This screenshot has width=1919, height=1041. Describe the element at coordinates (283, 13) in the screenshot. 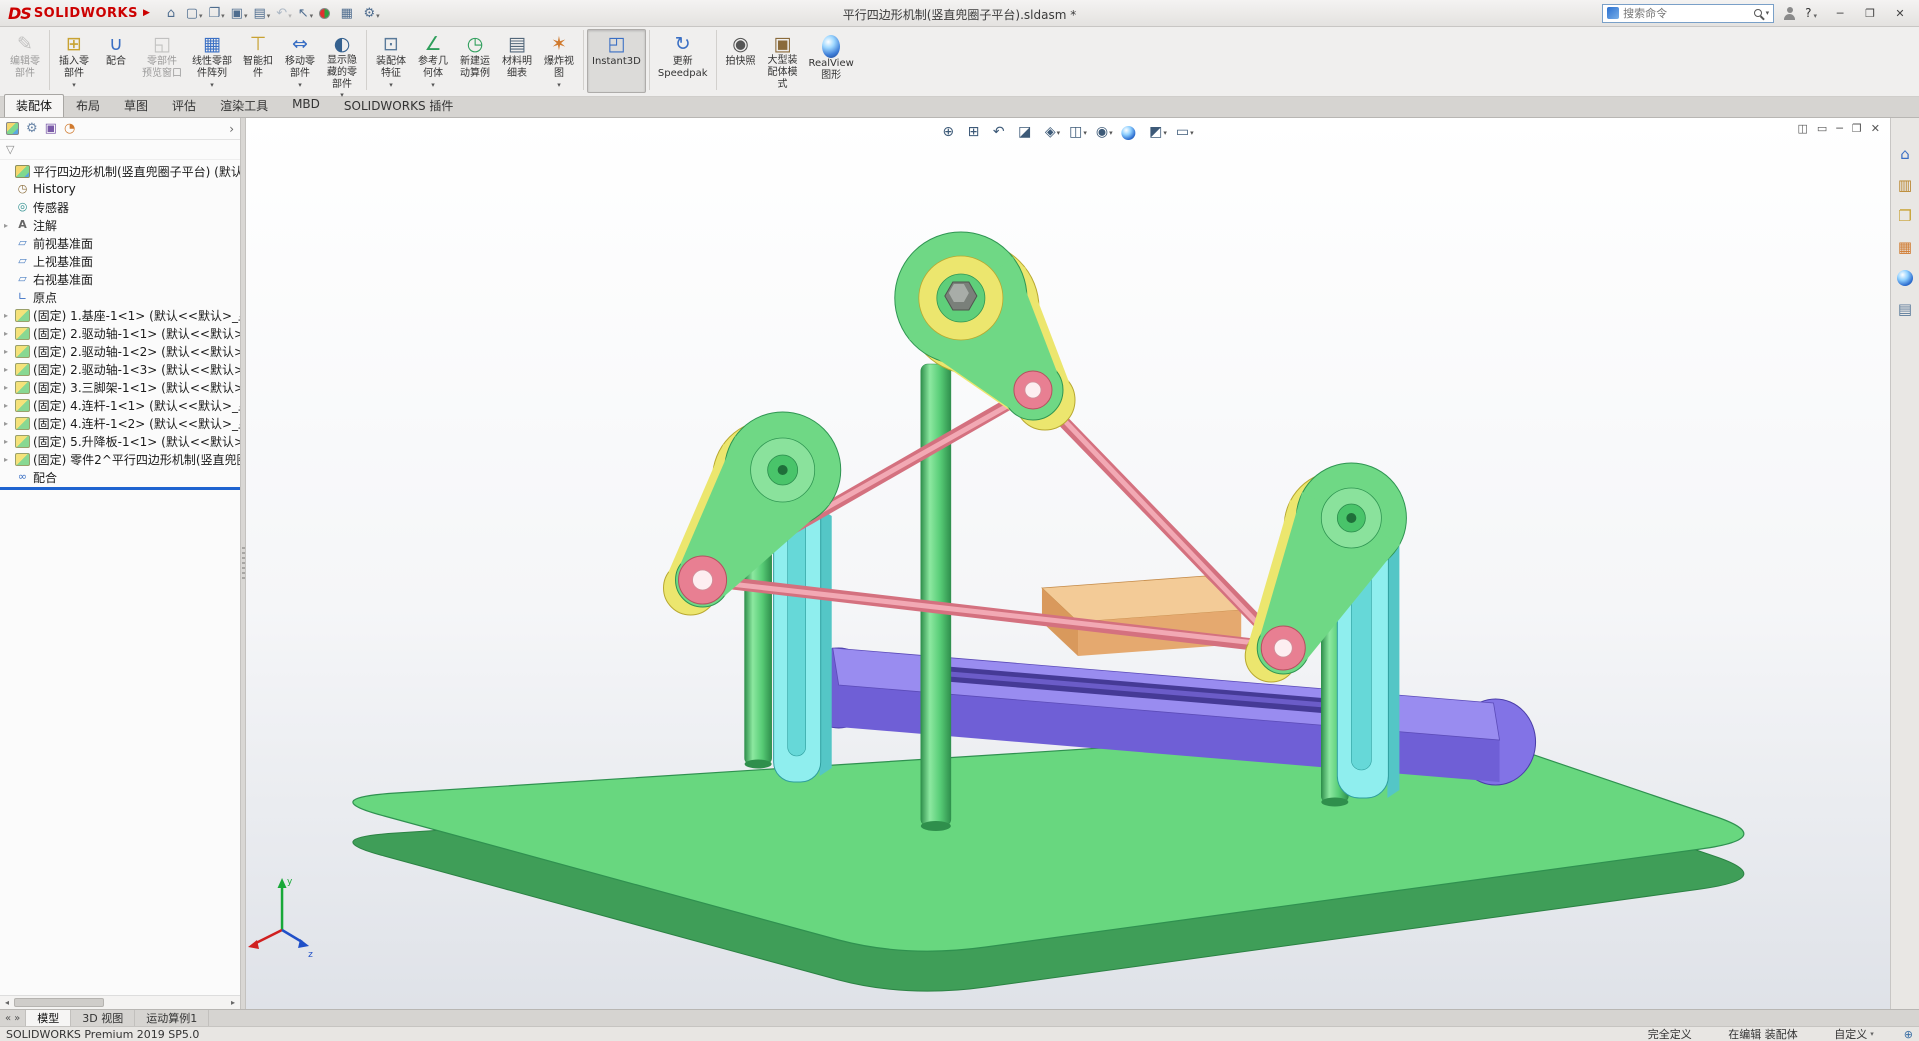

I see `undo-icon: ↶ ▾` at that location.